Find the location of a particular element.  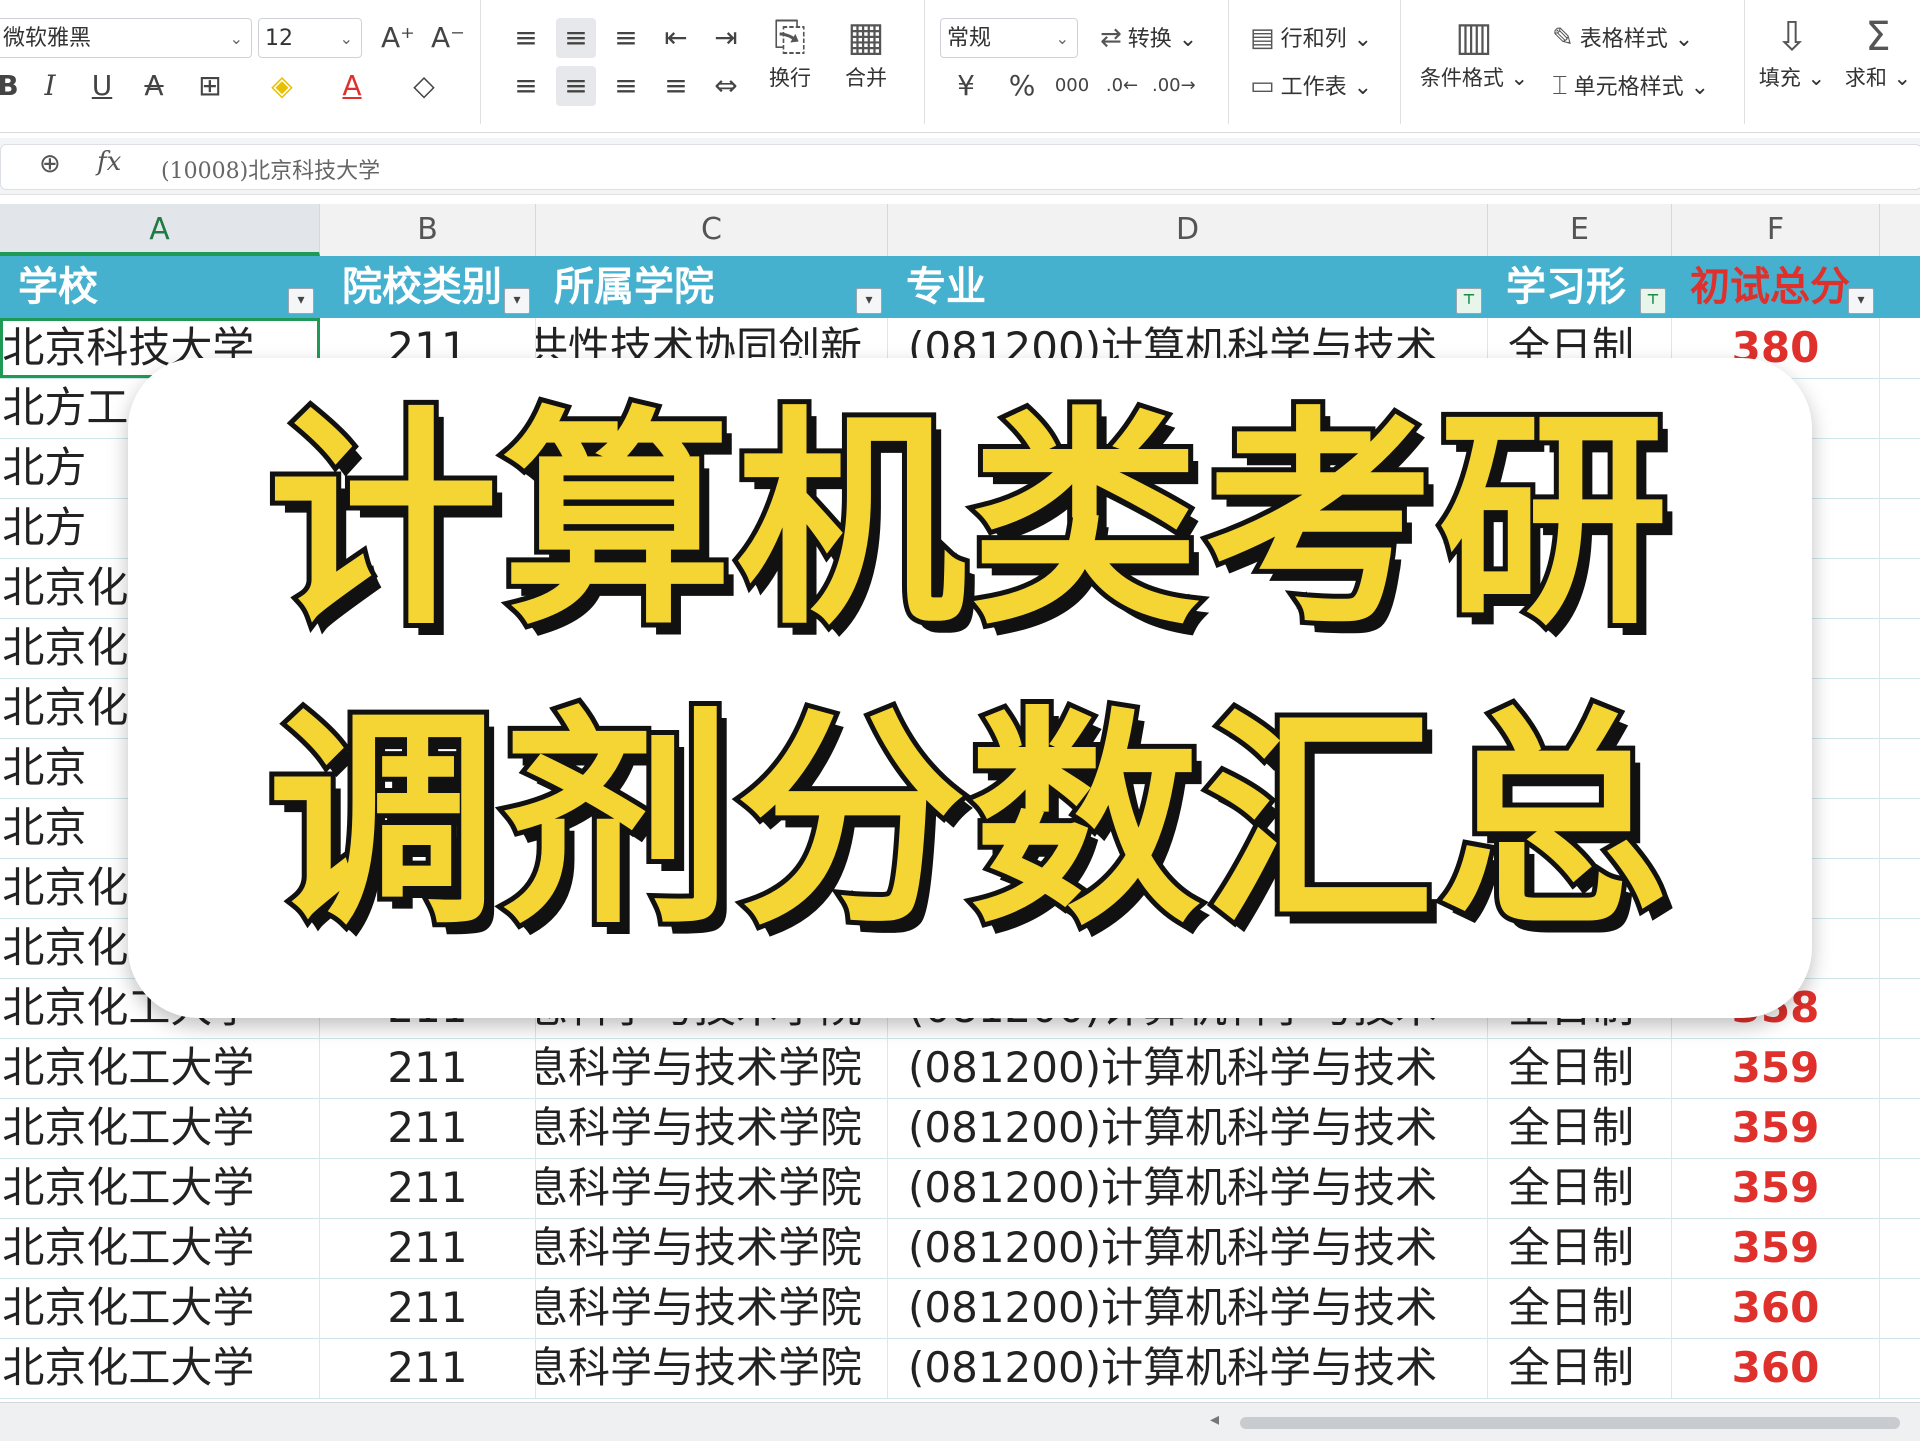

strikethrough-icon: A is located at coordinates (154, 86).